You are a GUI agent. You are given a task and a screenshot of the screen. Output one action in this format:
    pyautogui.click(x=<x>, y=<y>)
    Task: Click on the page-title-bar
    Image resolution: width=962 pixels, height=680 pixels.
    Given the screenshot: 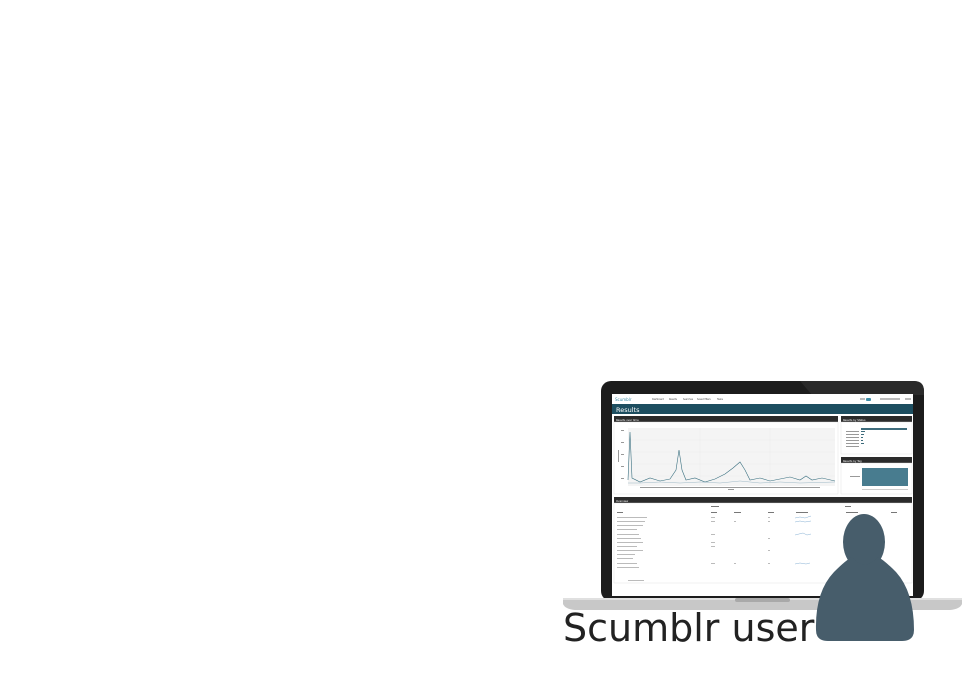 What is the action you would take?
    pyautogui.click(x=762, y=409)
    